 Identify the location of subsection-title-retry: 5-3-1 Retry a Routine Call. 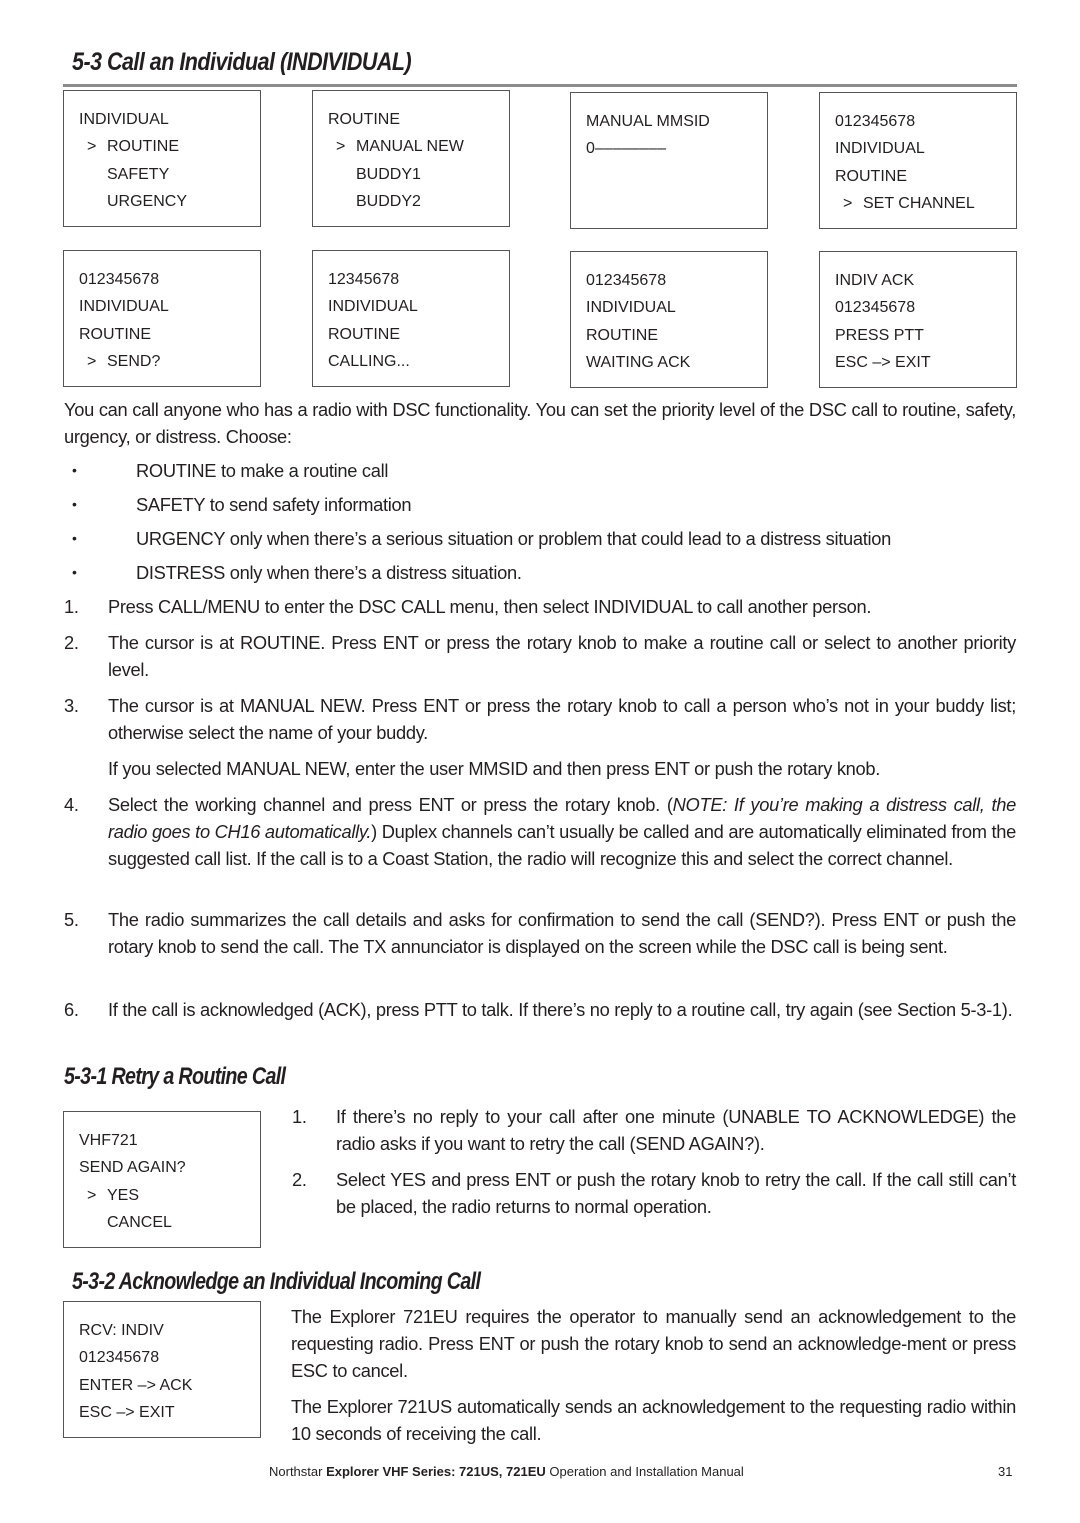
(175, 1076).